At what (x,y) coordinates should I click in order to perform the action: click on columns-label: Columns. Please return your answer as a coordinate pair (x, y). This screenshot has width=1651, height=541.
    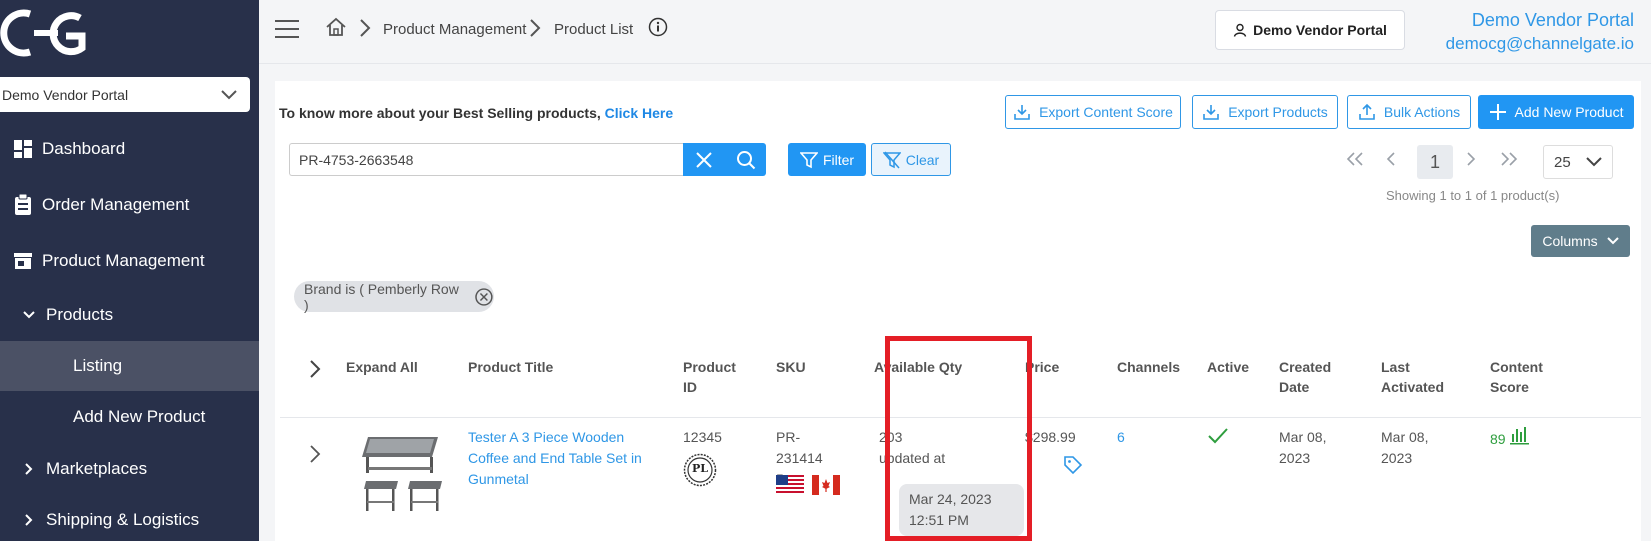
    Looking at the image, I should click on (1570, 241).